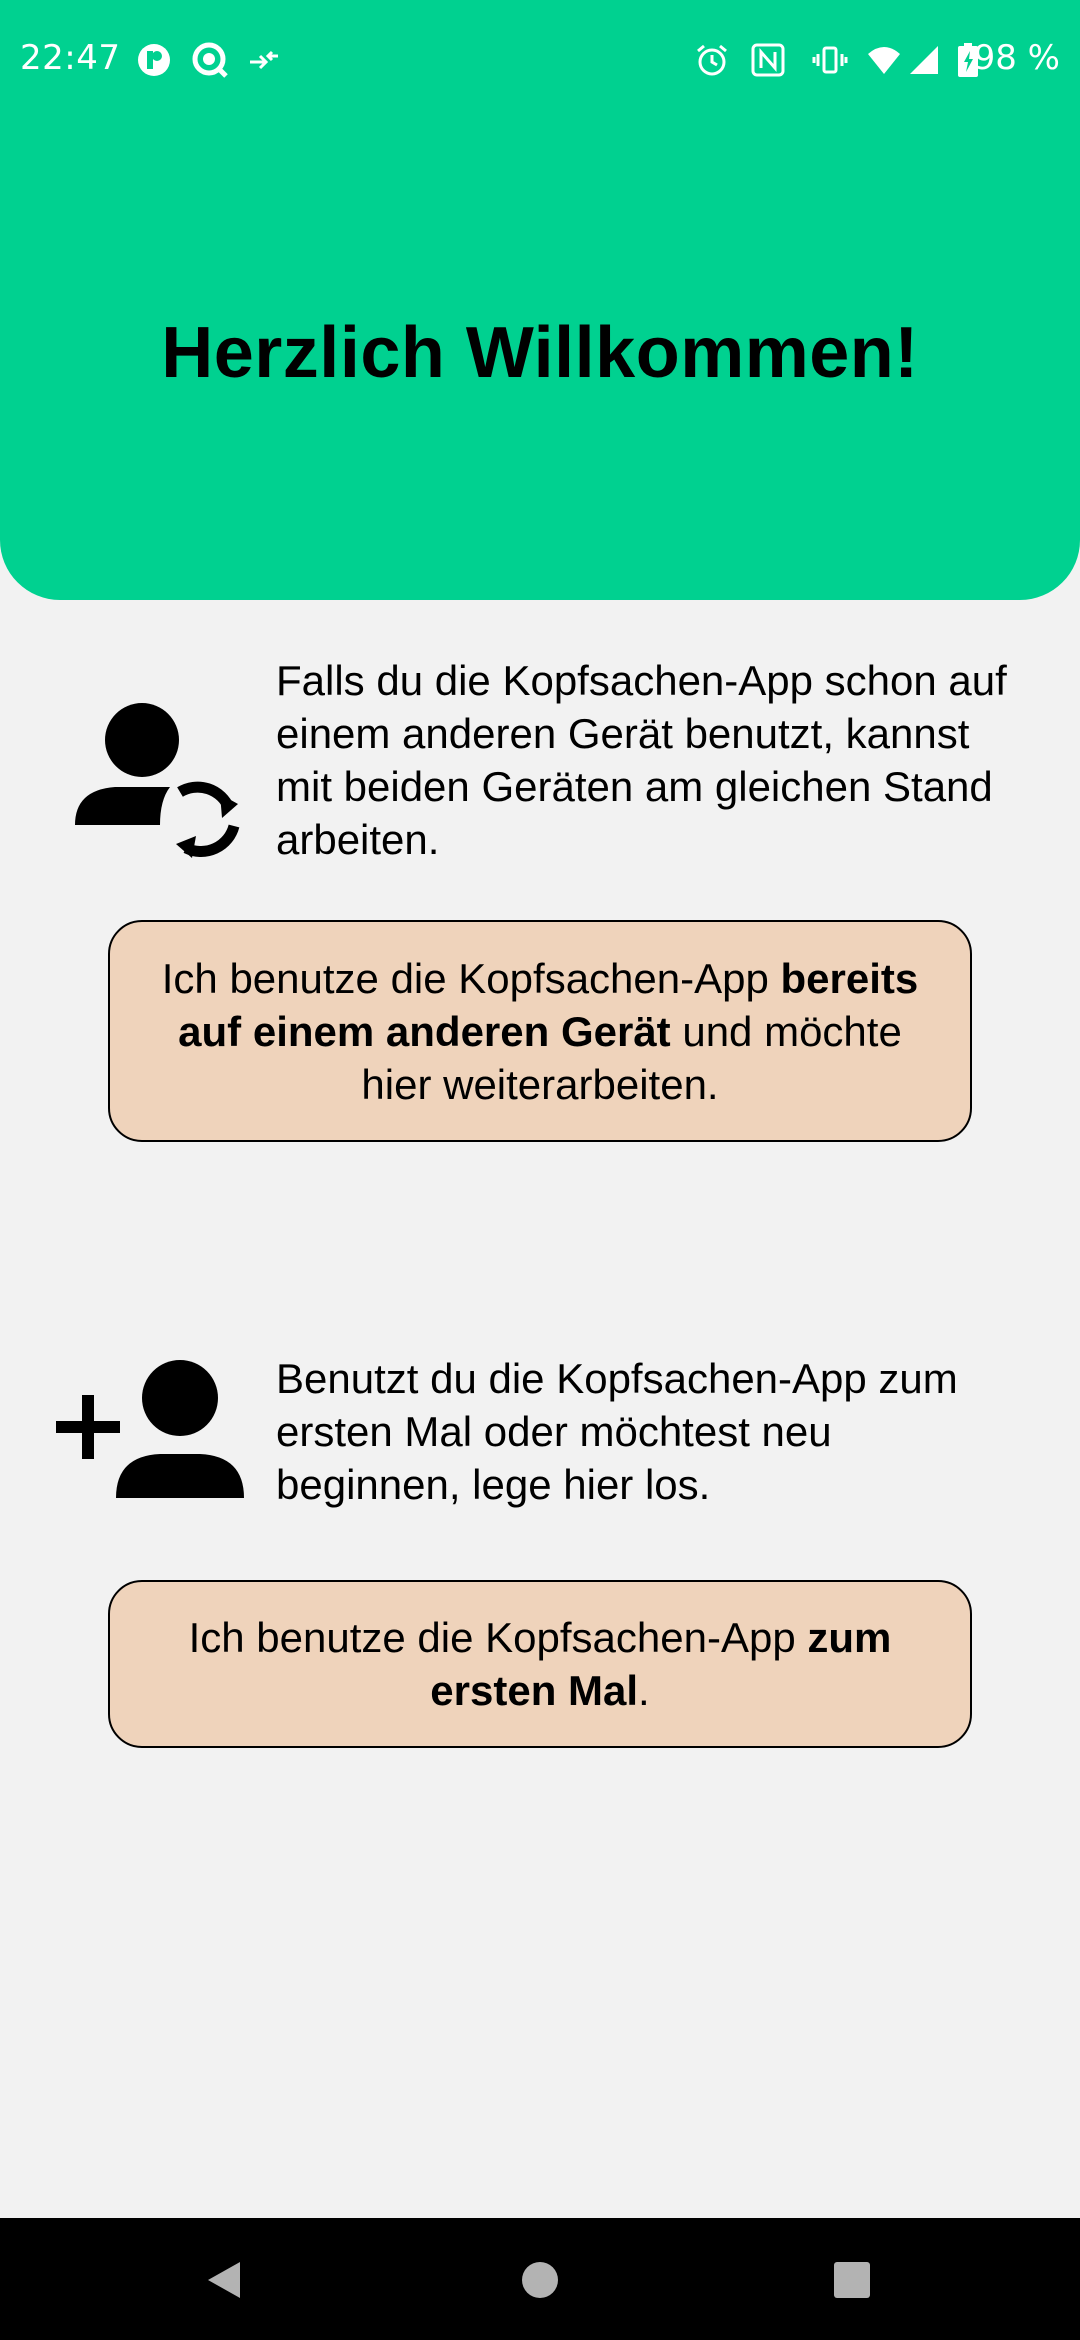 The image size is (1080, 2340). Describe the element at coordinates (1016, 58) in the screenshot. I see `battery-percent: 98 %` at that location.